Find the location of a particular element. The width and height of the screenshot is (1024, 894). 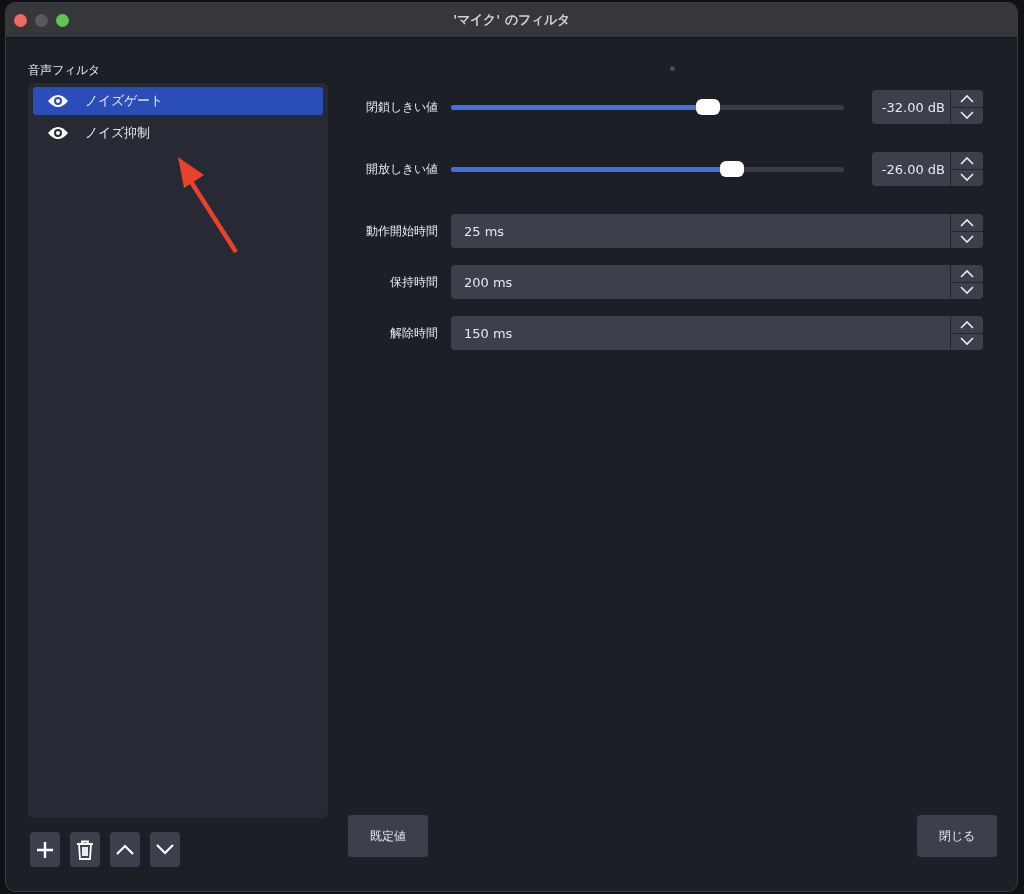

move-down-button is located at coordinates (165, 849).